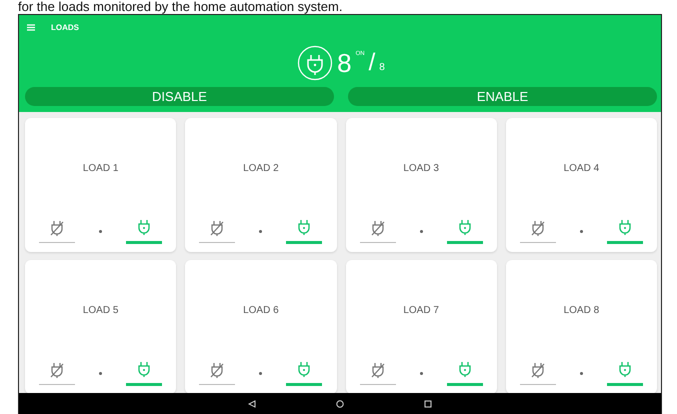  Describe the element at coordinates (502, 96) in the screenshot. I see `enable-button: ENABLE` at that location.